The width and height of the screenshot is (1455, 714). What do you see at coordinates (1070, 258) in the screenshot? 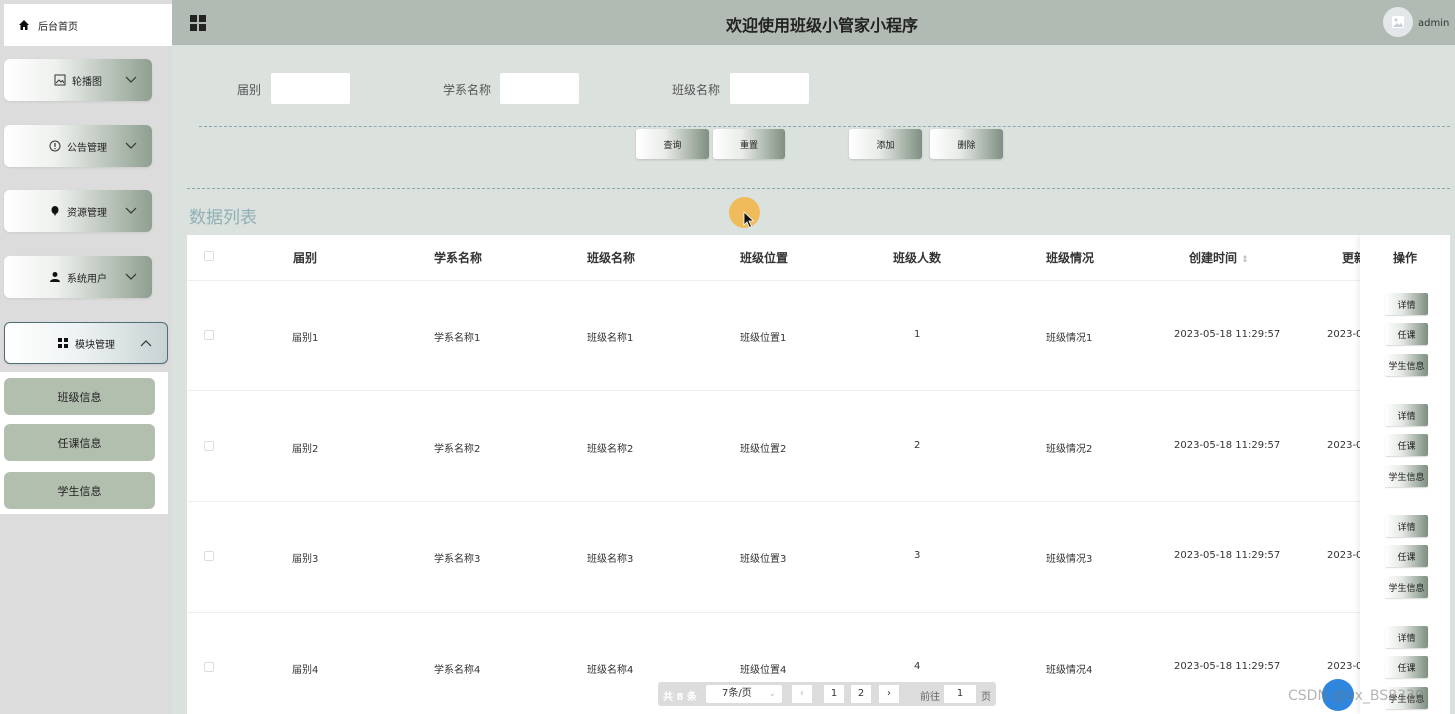
I see `column-header: 班级情况` at bounding box center [1070, 258].